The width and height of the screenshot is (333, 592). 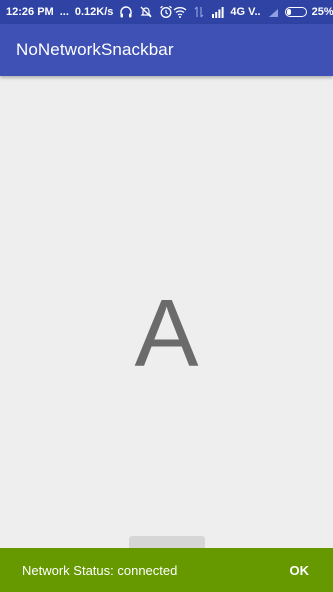 I want to click on mute-icon, so click(x=146, y=12).